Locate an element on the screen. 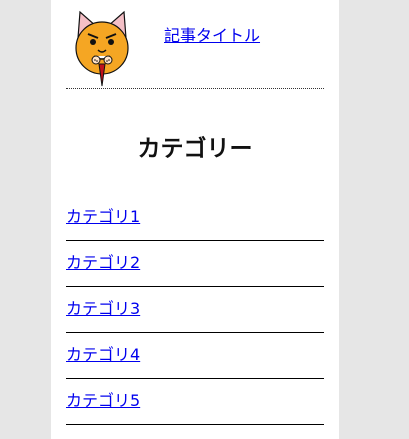 The height and width of the screenshot is (439, 409). article-card: 記事タイトル is located at coordinates (195, 44).